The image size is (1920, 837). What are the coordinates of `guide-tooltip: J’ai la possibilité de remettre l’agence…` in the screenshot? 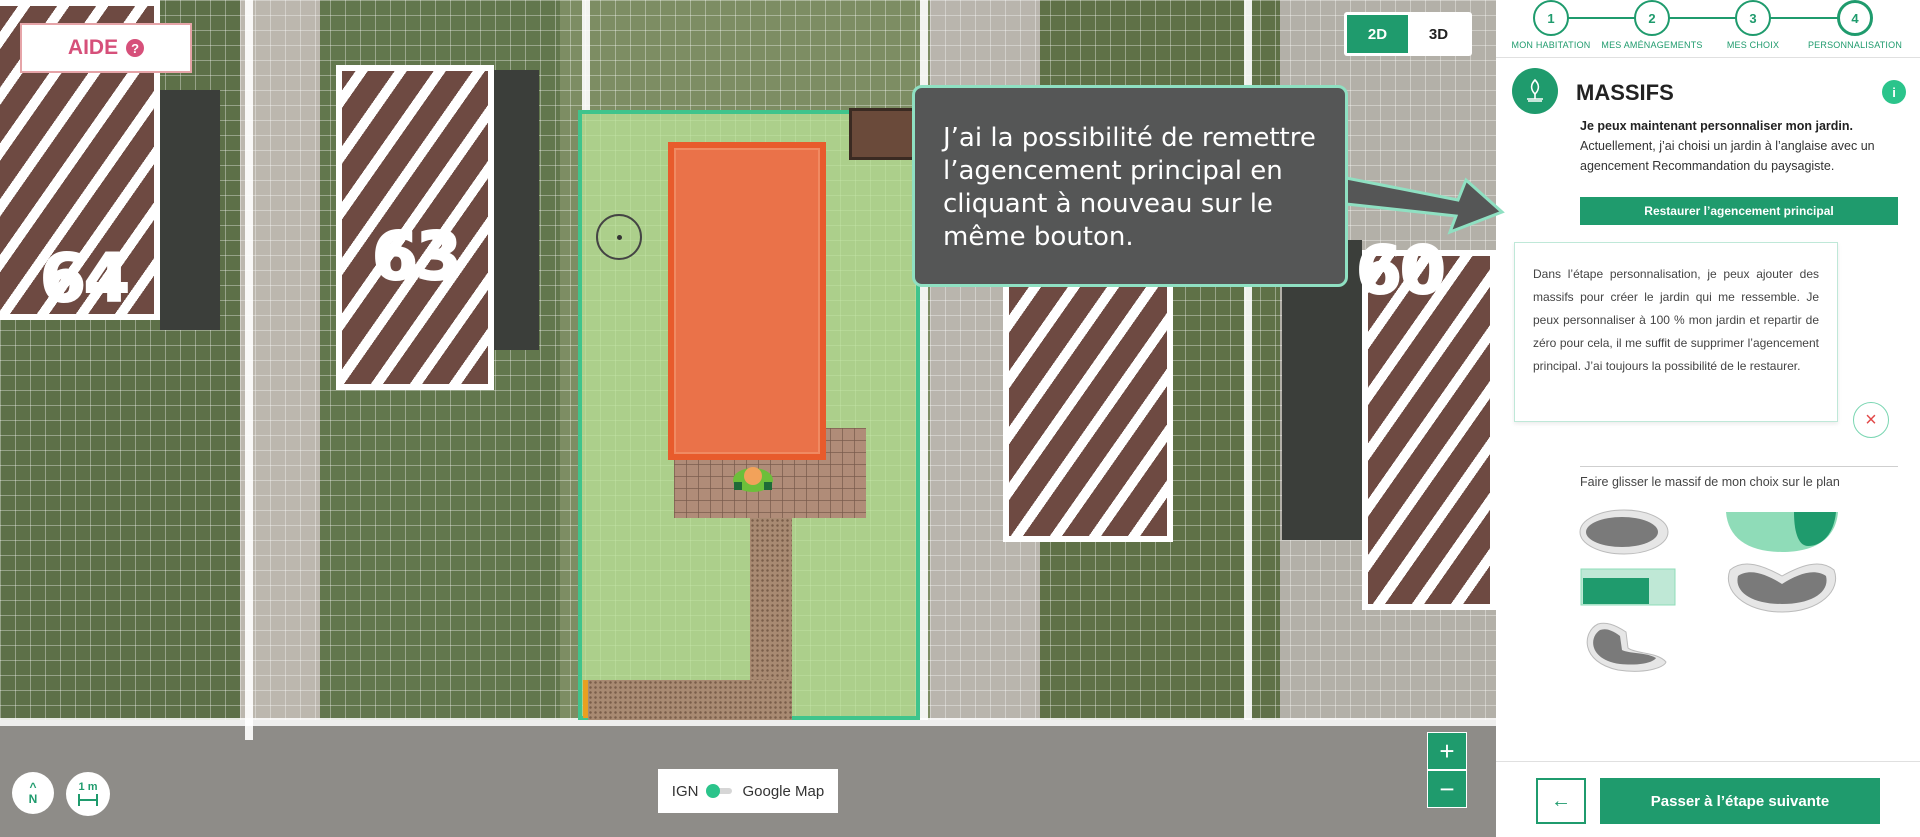 It's located at (1130, 186).